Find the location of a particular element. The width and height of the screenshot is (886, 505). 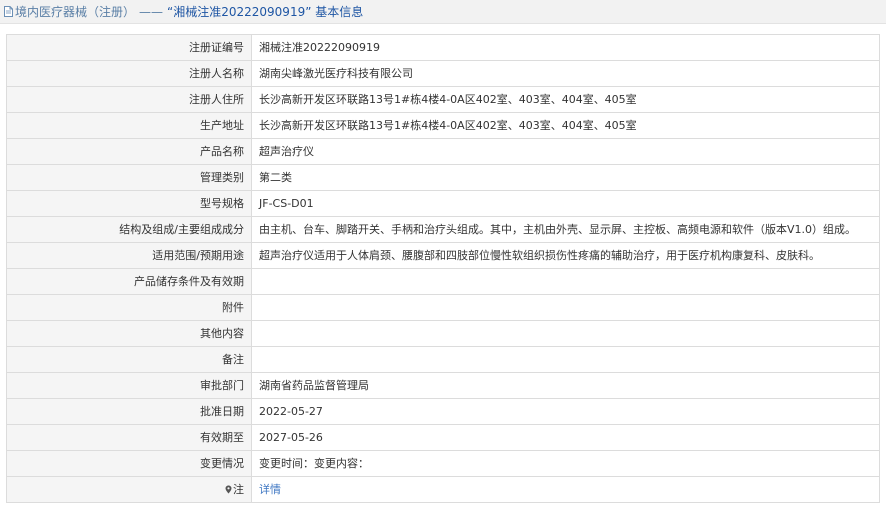

note-label: 注 is located at coordinates (238, 489).